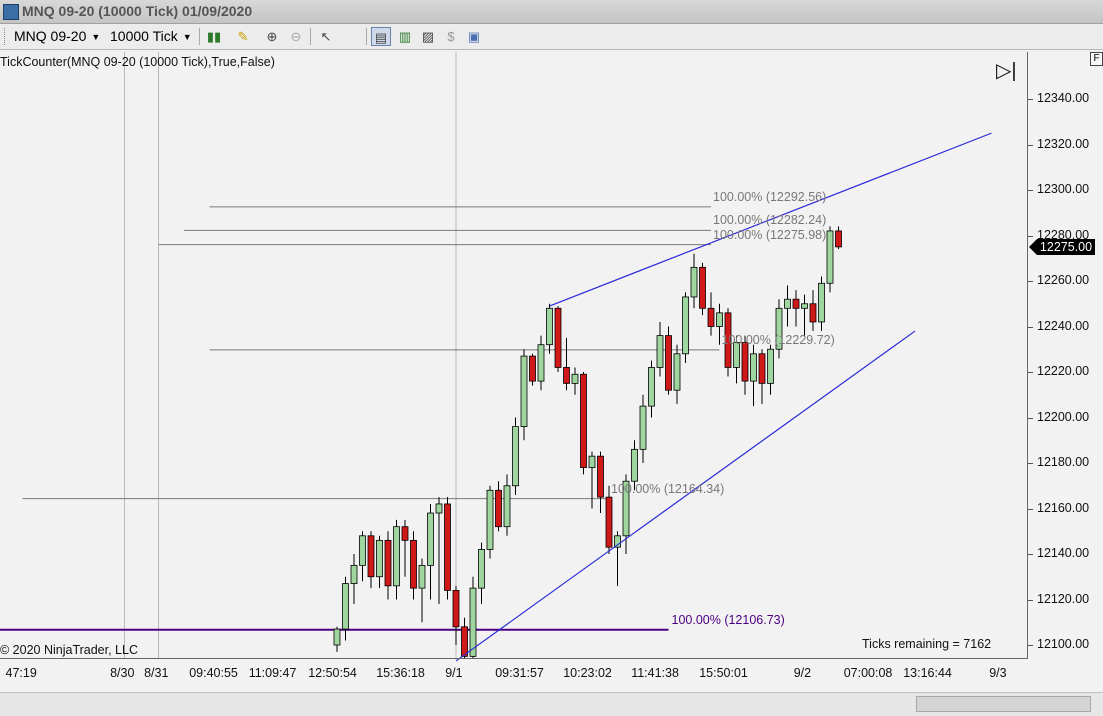  Describe the element at coordinates (332, 673) in the screenshot. I see `time-tick-label: 12:50:54` at that location.